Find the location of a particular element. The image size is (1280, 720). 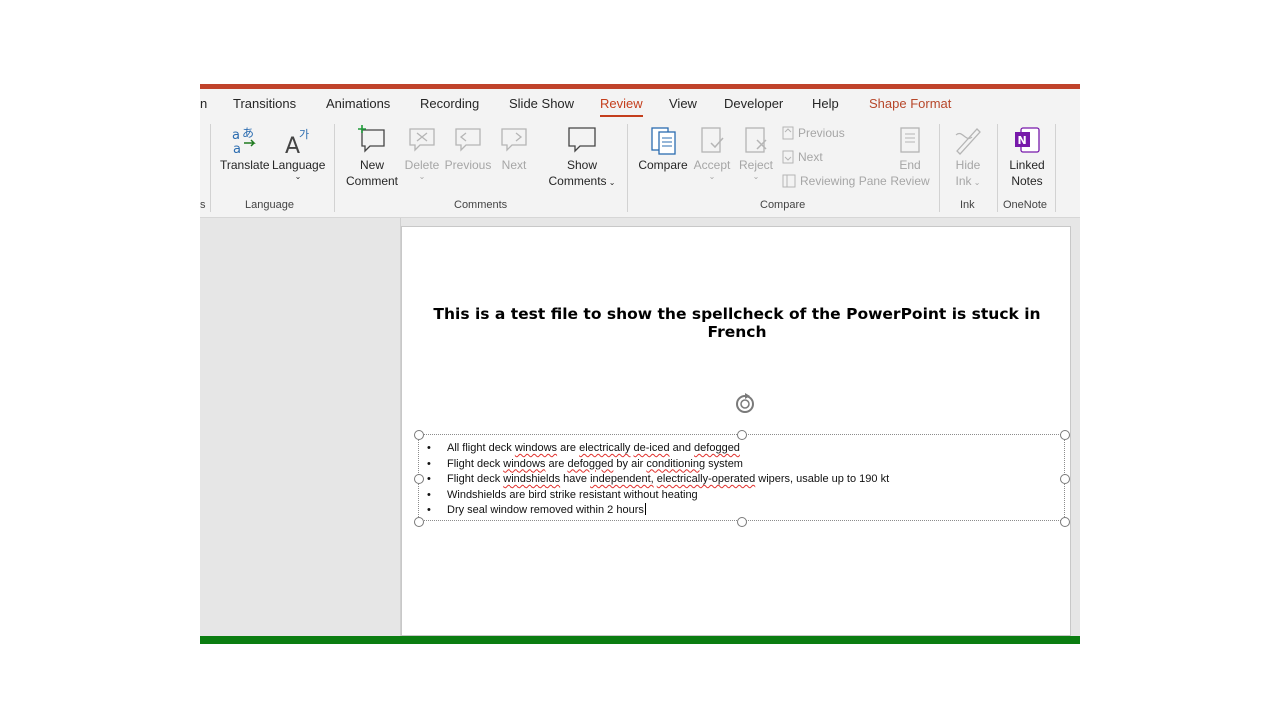

tab-partial: n is located at coordinates (203, 103).